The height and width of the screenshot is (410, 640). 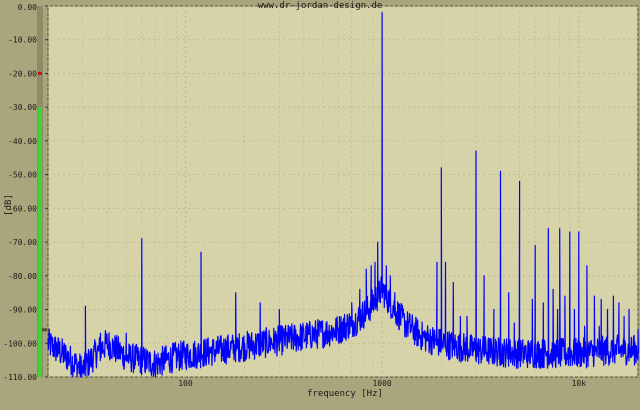 I want to click on x-tick-label: 100, so click(x=185, y=383).